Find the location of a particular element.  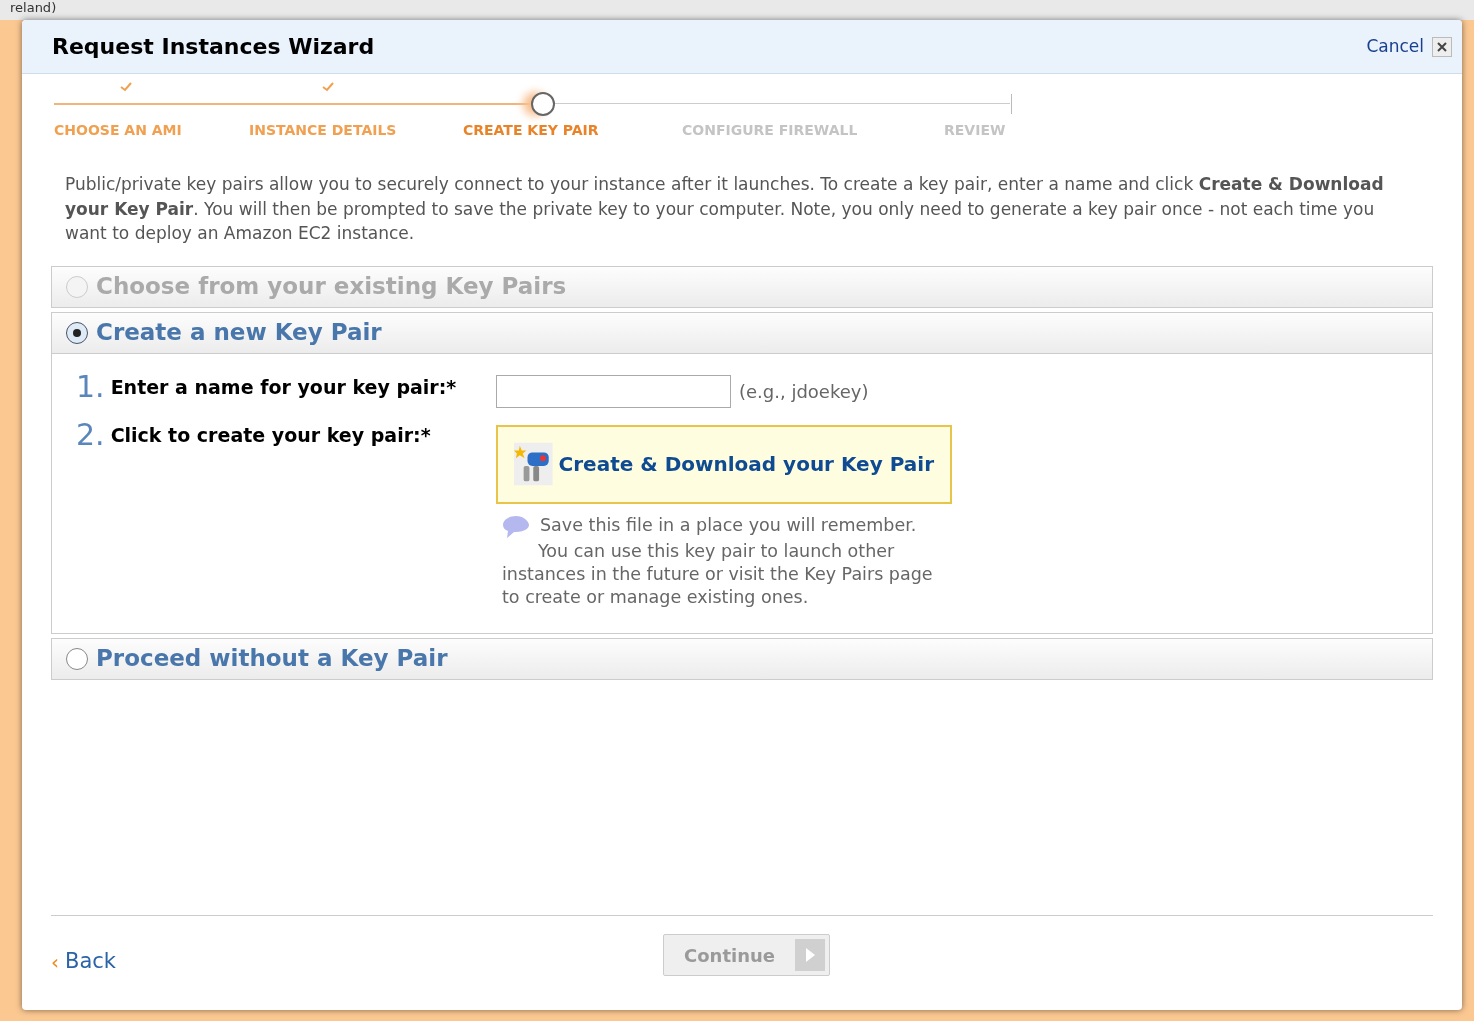

field-label: Click to create your key pair:* is located at coordinates (270, 435).